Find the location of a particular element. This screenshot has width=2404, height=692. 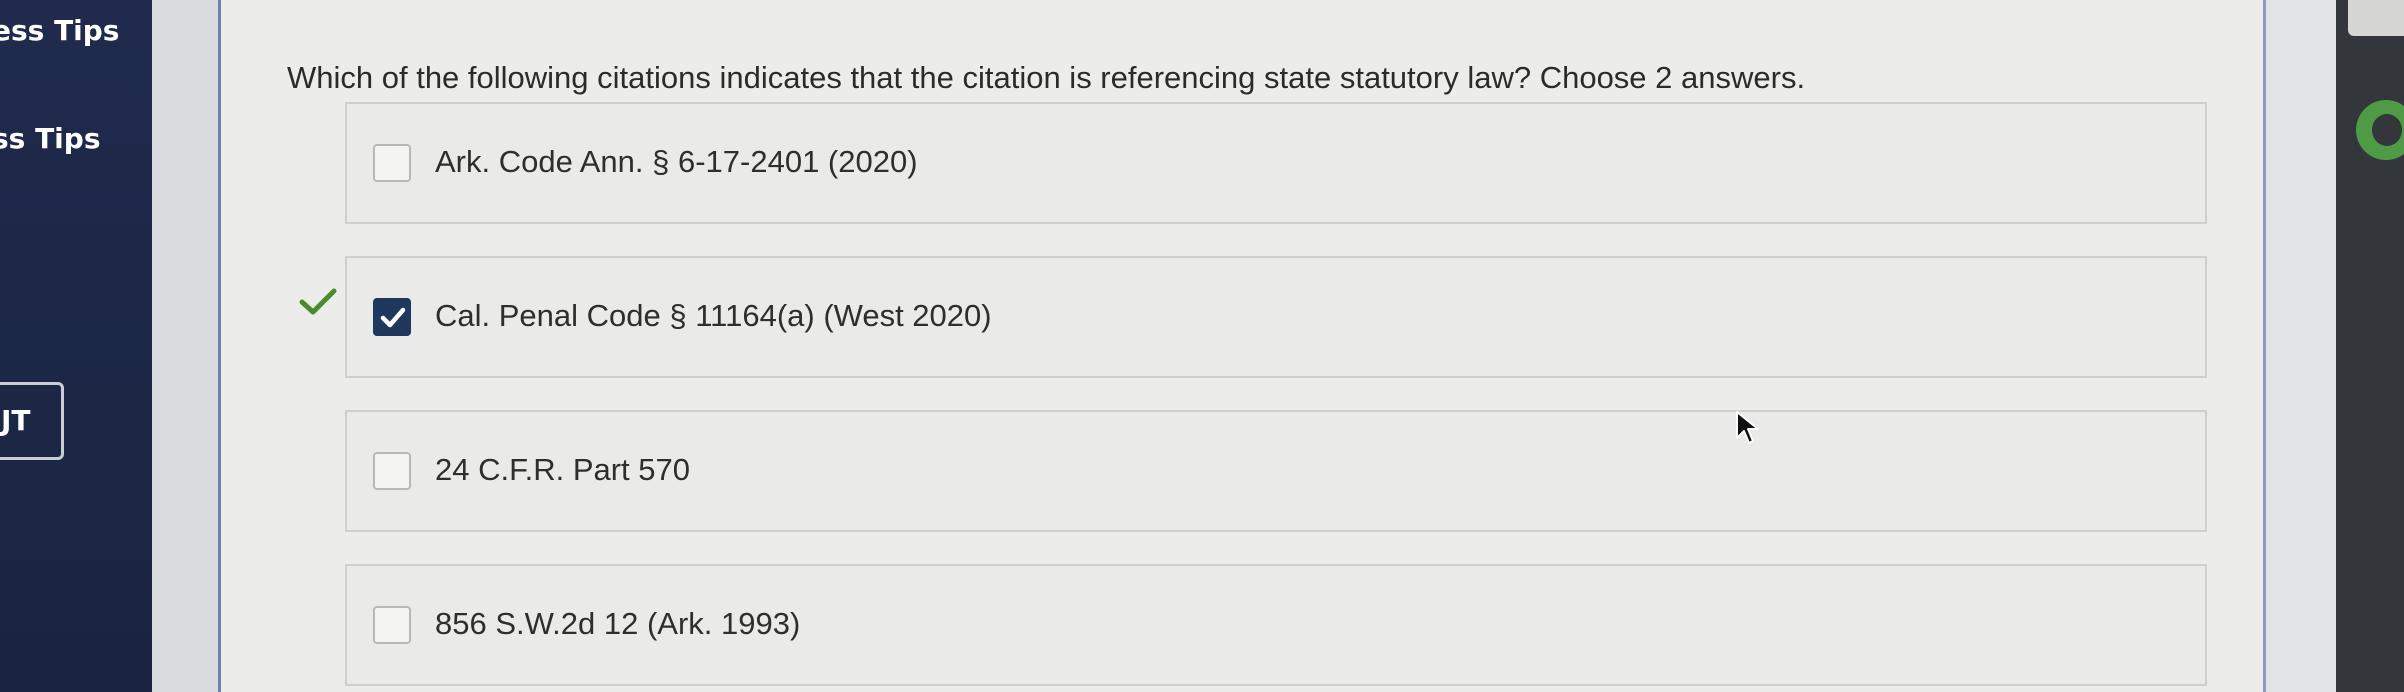

sidebar-tab-tips-1: ess Tips is located at coordinates (59, 30).